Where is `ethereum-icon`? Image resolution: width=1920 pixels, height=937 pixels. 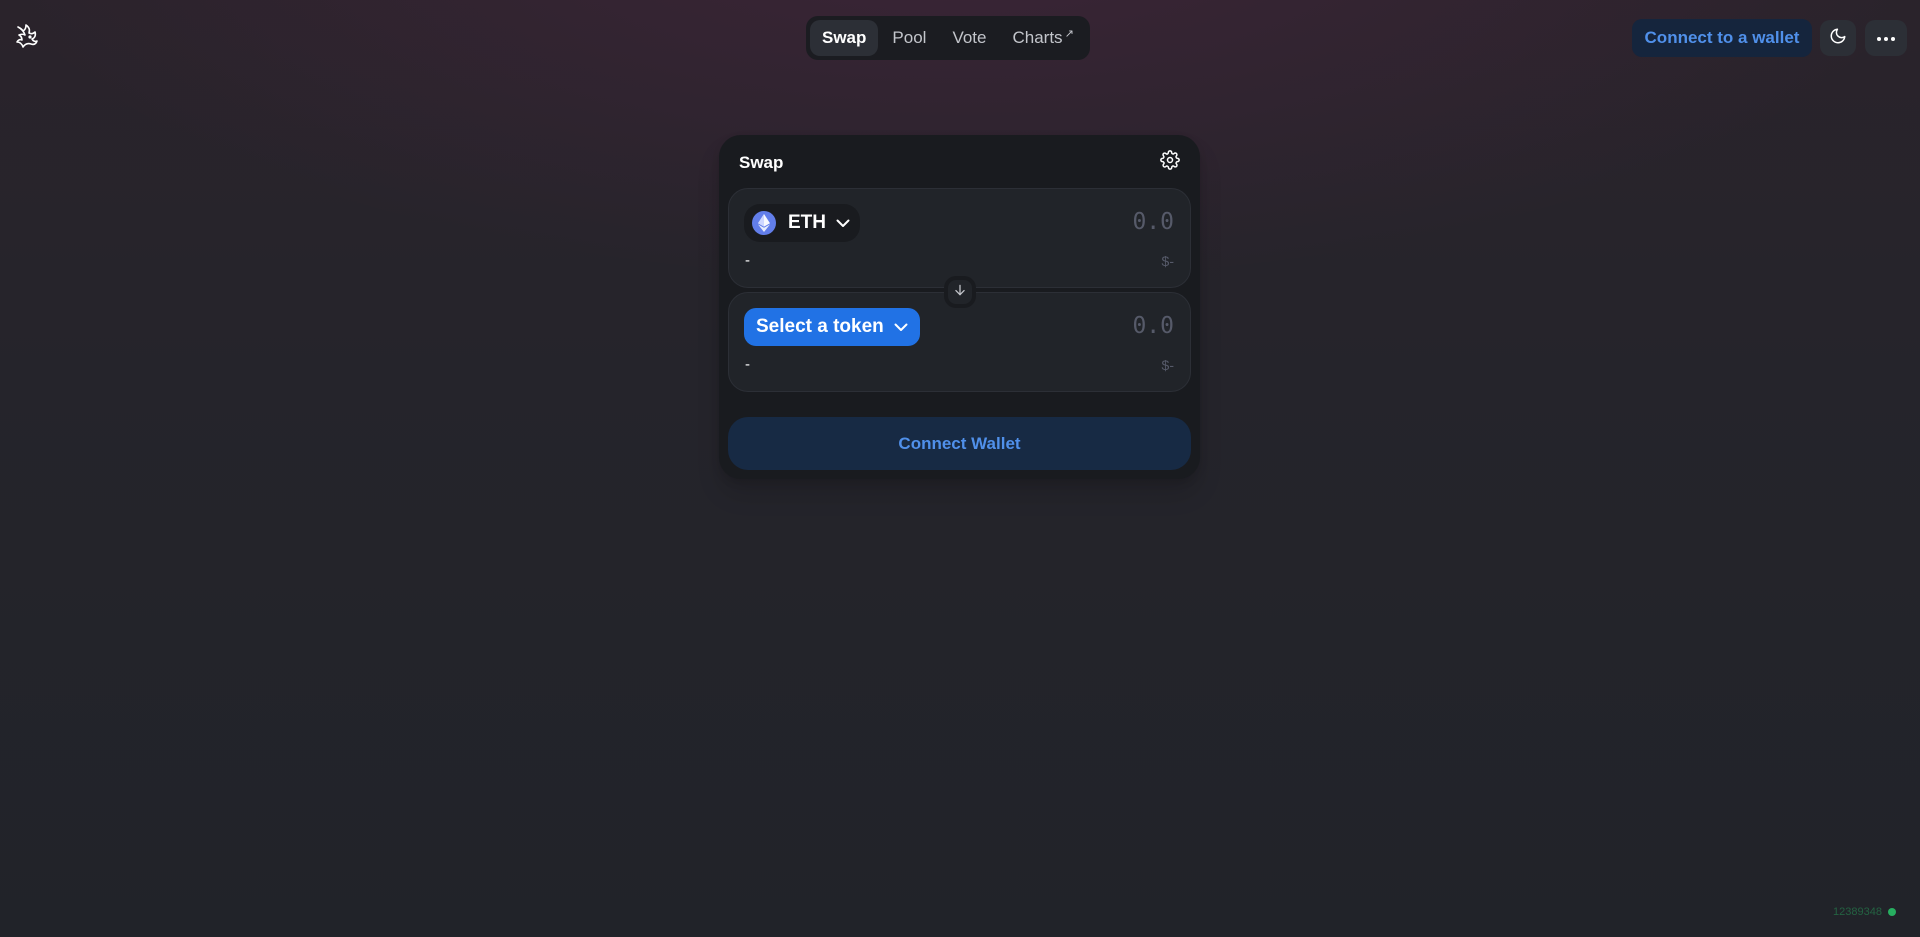 ethereum-icon is located at coordinates (764, 223).